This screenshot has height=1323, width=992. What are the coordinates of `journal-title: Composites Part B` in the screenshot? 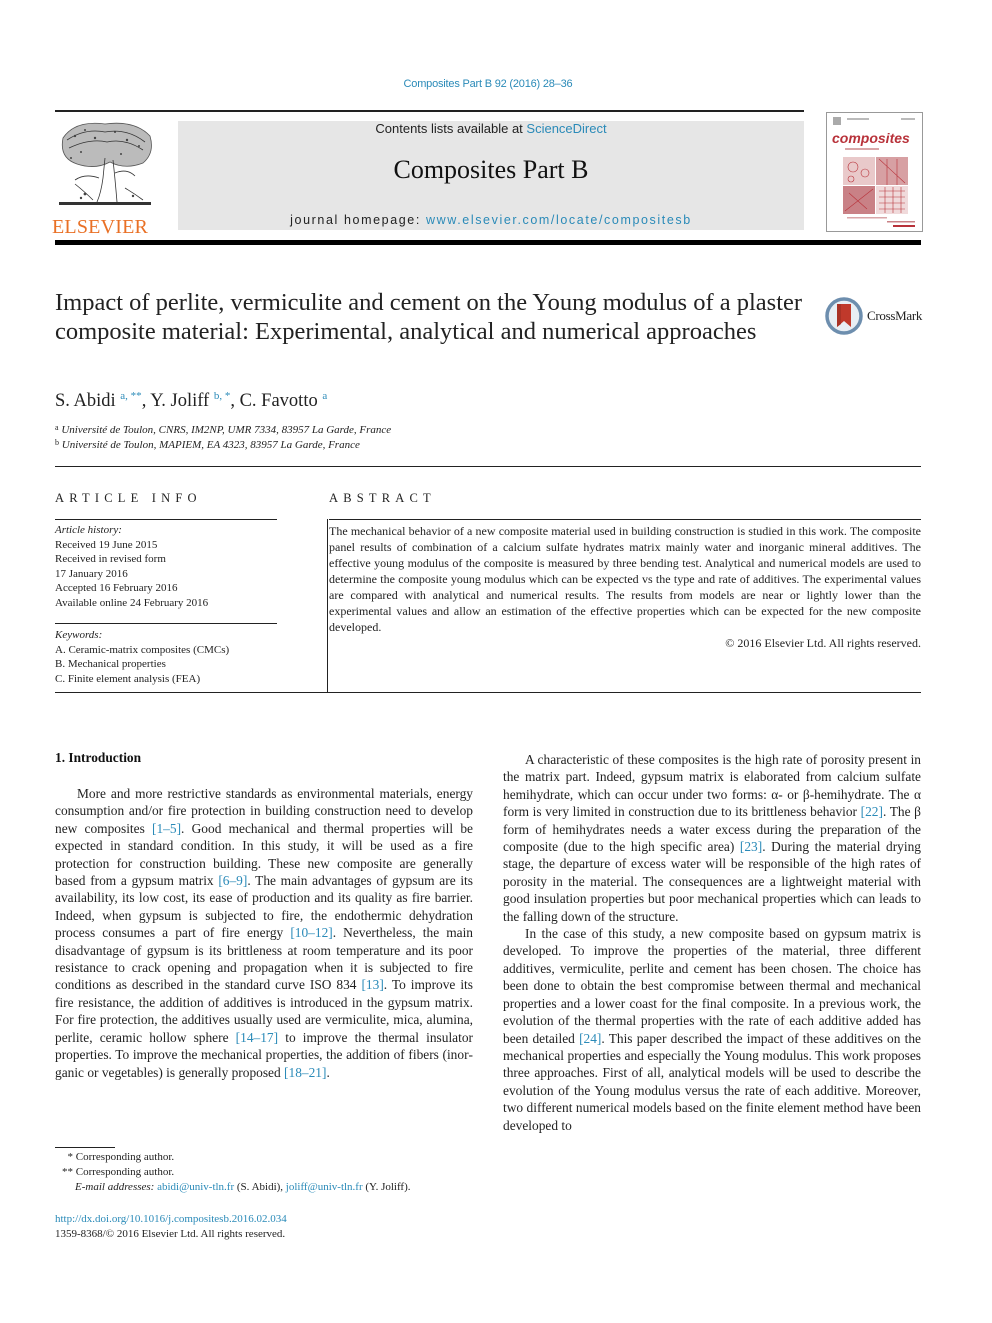 It's located at (491, 169).